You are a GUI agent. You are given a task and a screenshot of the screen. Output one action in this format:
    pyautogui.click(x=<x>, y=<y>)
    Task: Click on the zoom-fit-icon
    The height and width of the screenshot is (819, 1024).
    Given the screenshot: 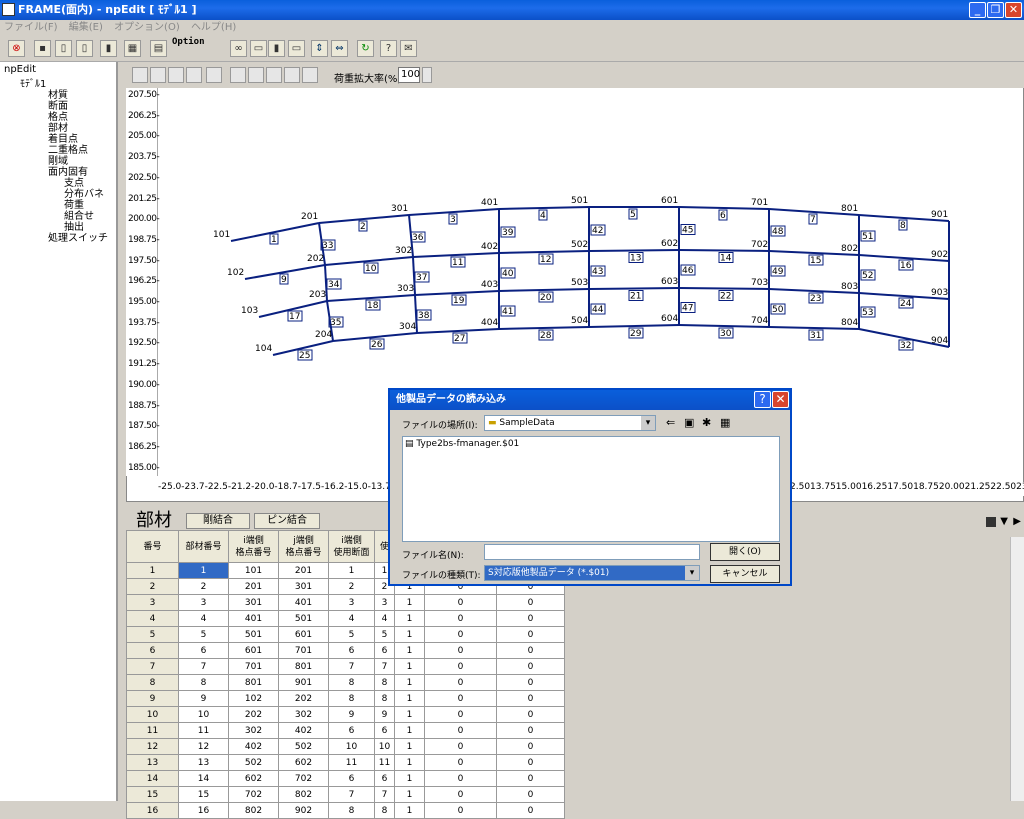 What is the action you would take?
    pyautogui.click(x=176, y=75)
    